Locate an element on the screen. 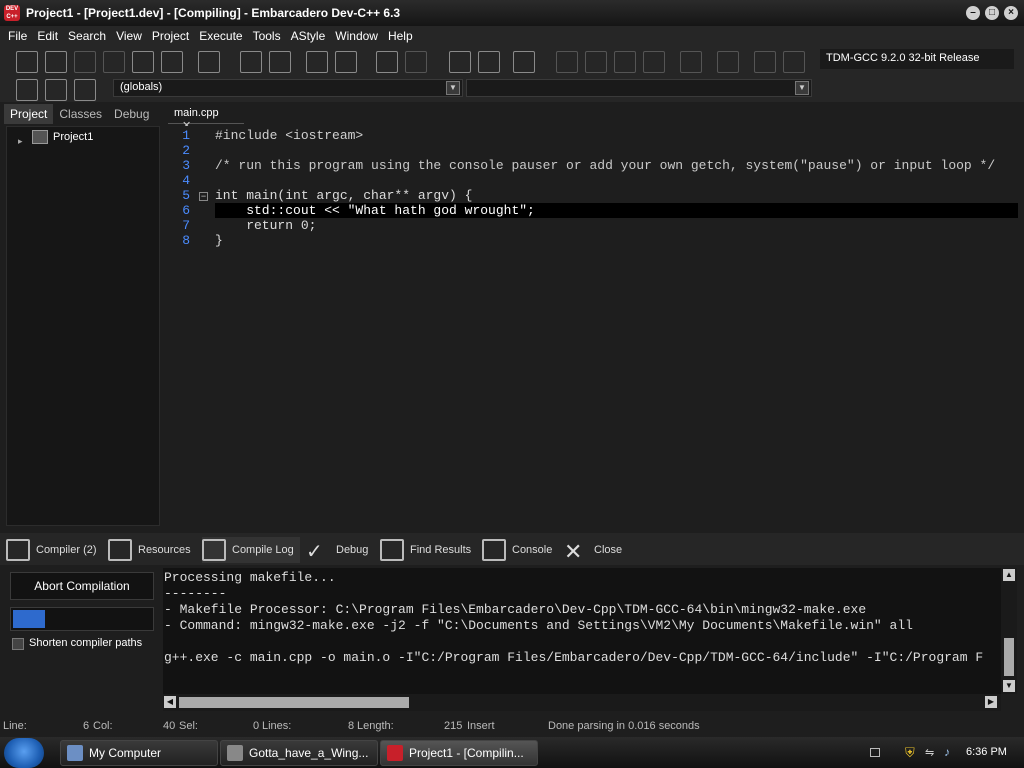 The image size is (1024, 768). save-icon is located at coordinates (85, 62).